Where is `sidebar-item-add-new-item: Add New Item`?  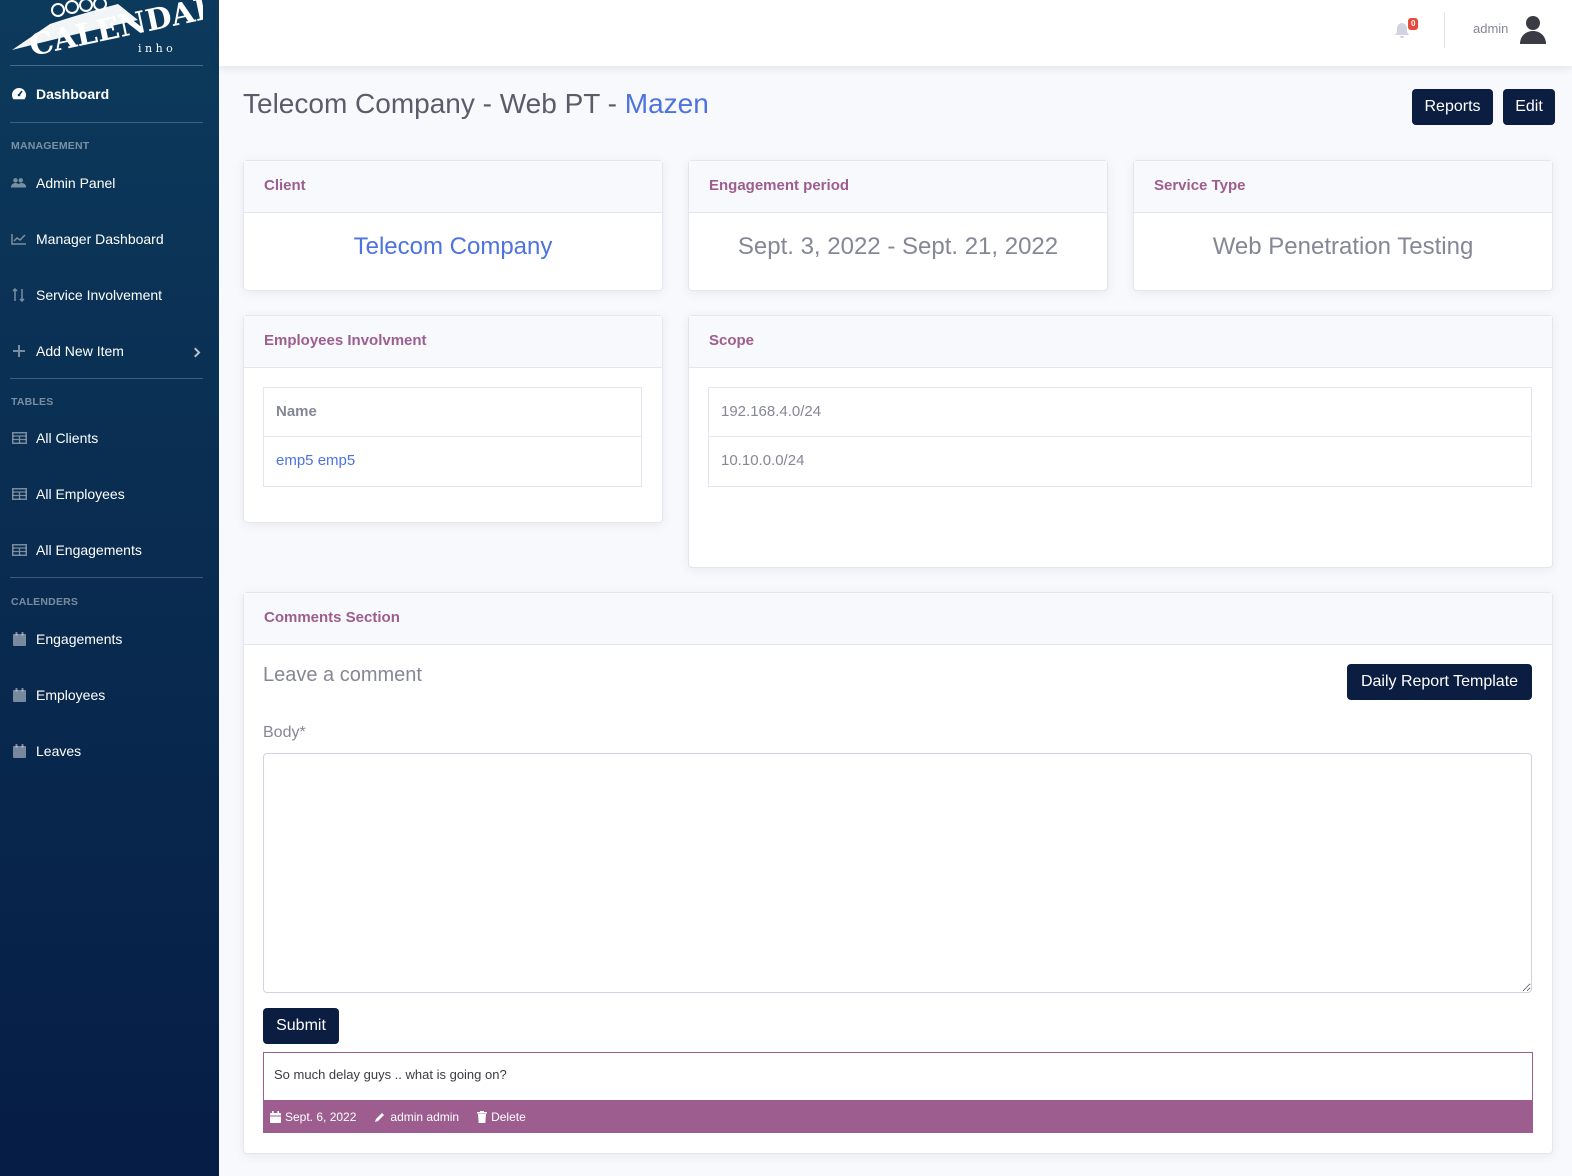
sidebar-item-add-new-item: Add New Item is located at coordinates (67, 351).